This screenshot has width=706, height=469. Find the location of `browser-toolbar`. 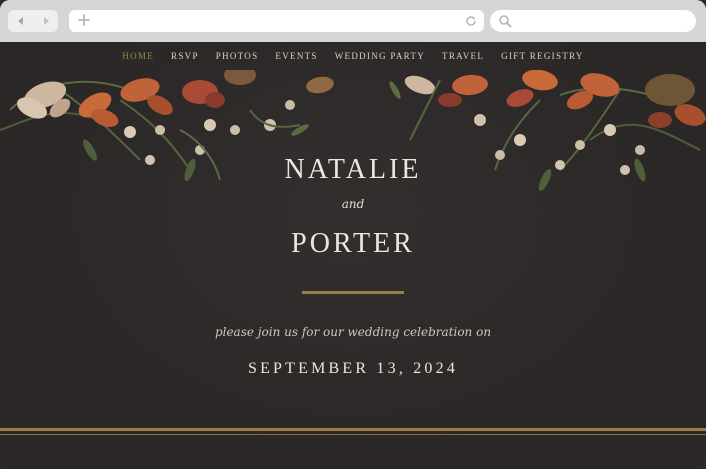

browser-toolbar is located at coordinates (353, 21).